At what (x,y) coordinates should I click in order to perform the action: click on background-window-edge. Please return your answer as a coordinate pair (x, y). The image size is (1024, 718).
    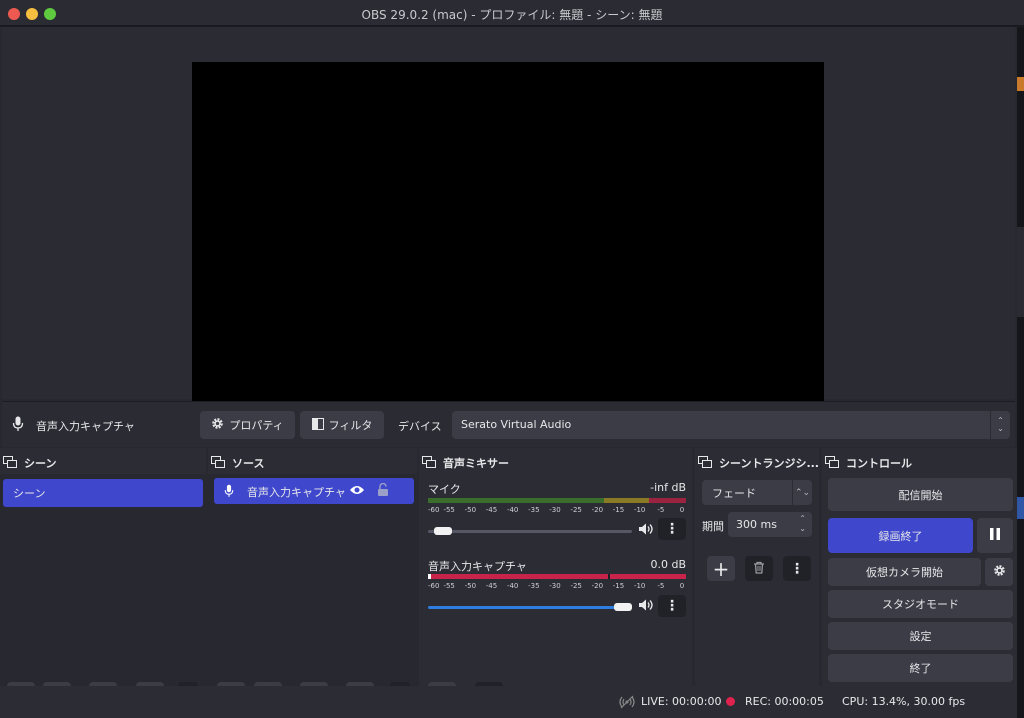
    Looking at the image, I should click on (1020, 372).